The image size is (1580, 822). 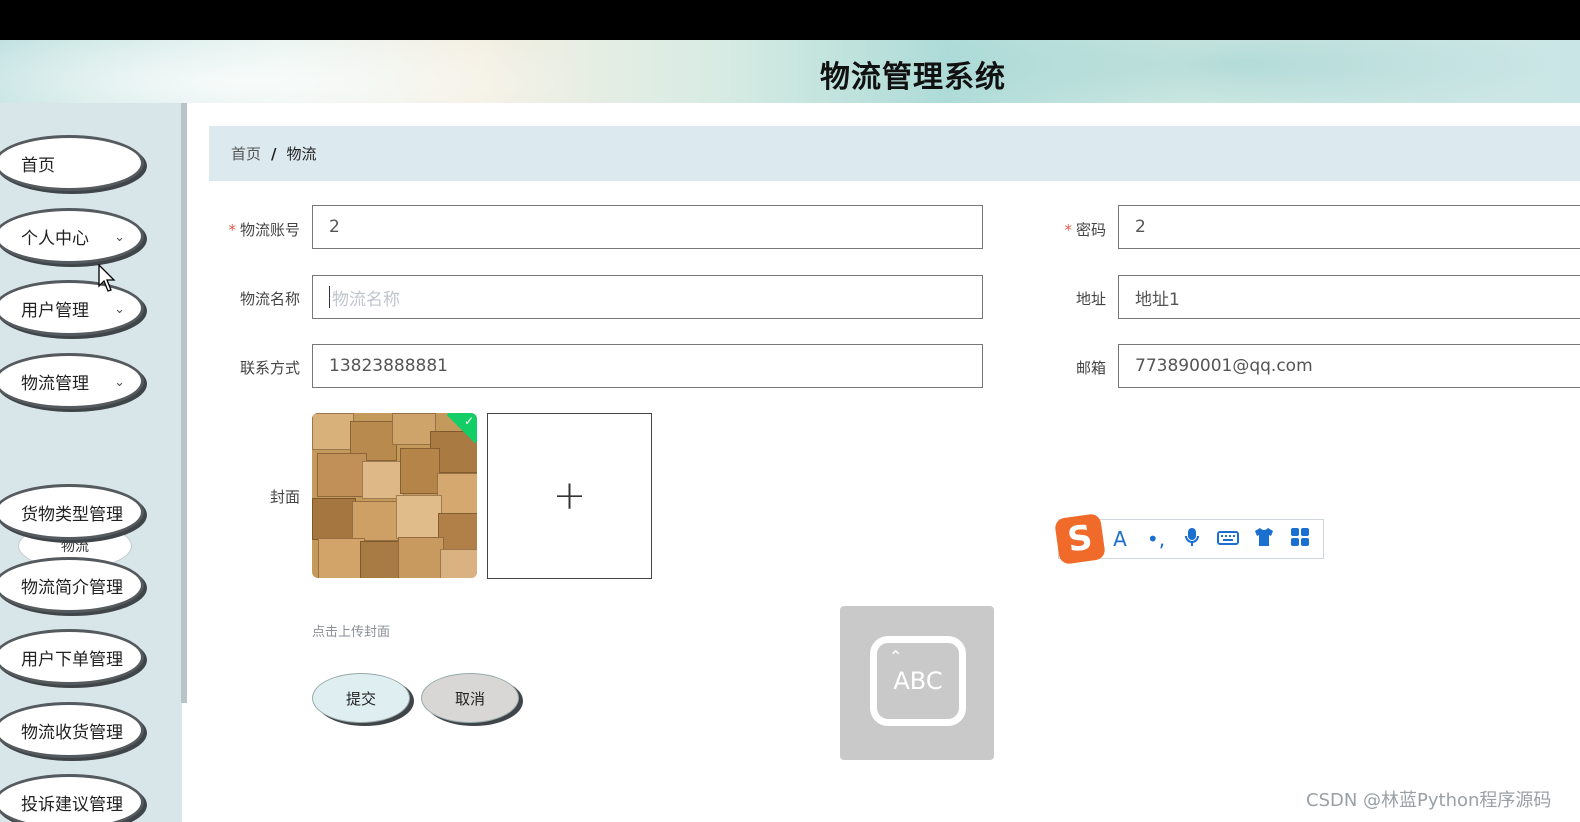 I want to click on mouse-cursor-icon, so click(x=107, y=278).